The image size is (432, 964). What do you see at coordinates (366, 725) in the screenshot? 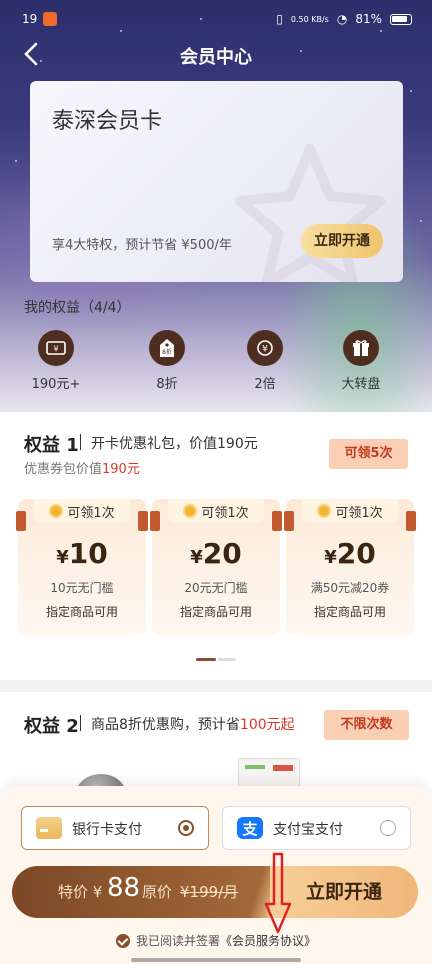
I see `unlimited-tag: 不限次数` at bounding box center [366, 725].